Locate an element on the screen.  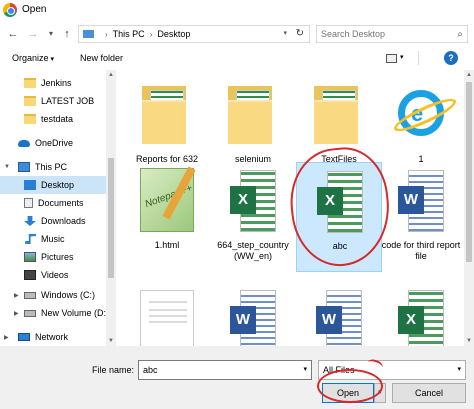
window-title: Open is located at coordinates (34, 9).